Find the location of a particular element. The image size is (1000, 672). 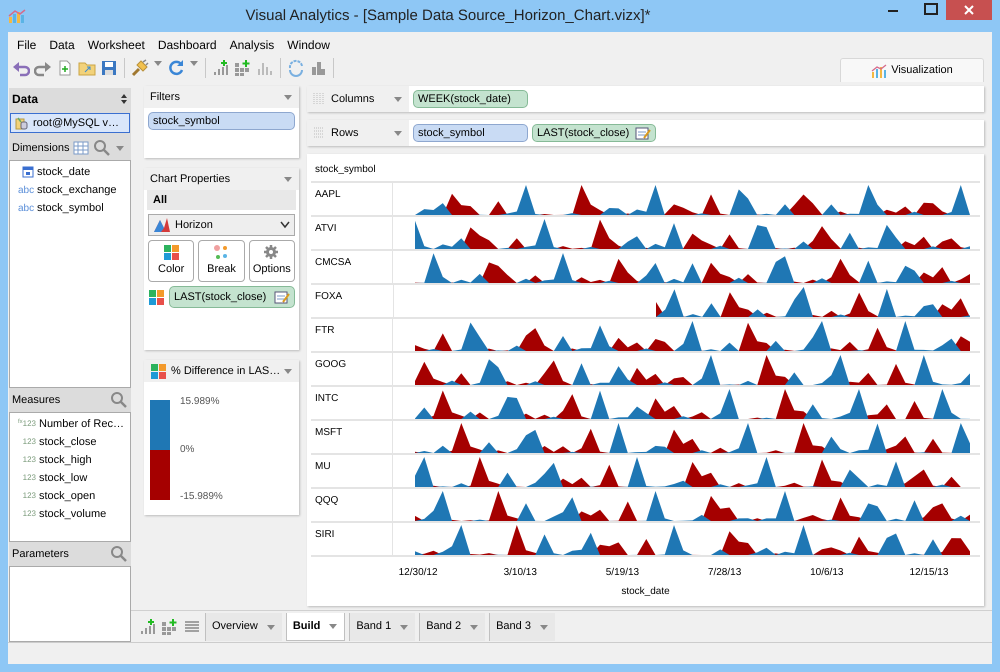

menu-item: Data is located at coordinates (62, 45).